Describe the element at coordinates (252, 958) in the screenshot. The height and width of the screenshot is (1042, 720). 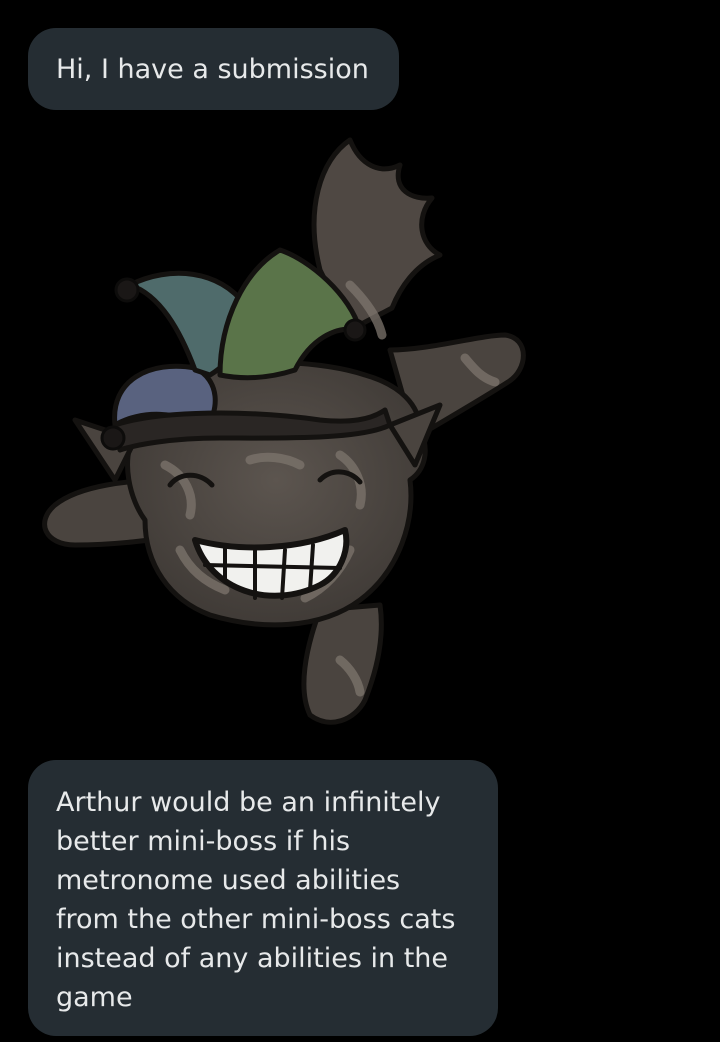
I see `message-line: instead of any abilities in the` at that location.